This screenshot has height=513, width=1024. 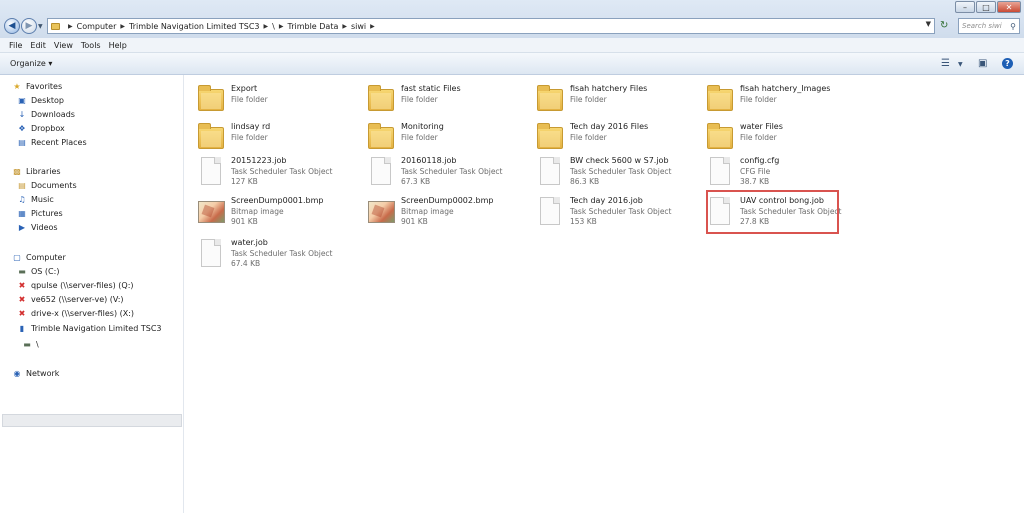 I want to click on nav-root-folder: ▬ \, so click(x=30, y=344).